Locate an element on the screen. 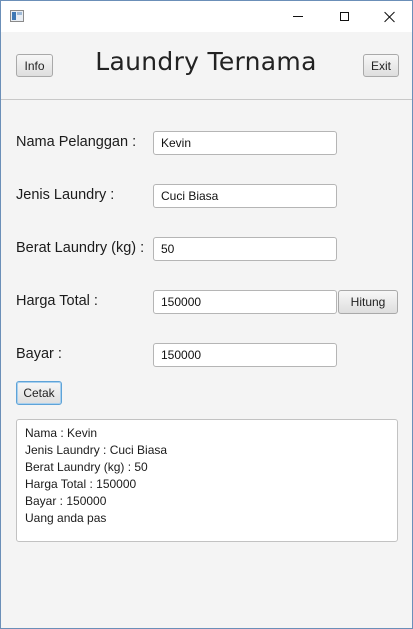  cetak-button: Cetak is located at coordinates (39, 393).